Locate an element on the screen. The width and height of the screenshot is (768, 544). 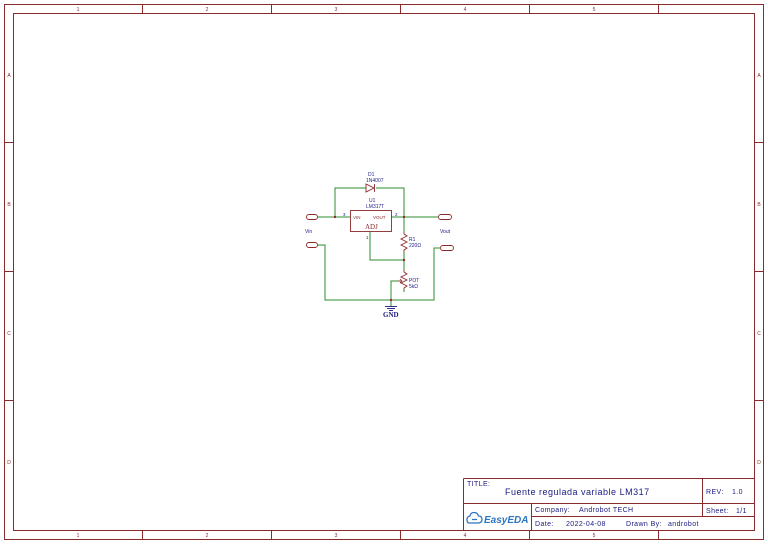
title-label: TITLE: is located at coordinates (478, 484).